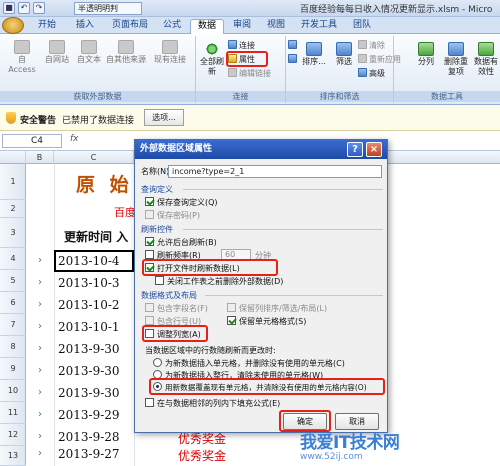 The image size is (500, 466). I want to click on from-other-sources-button: 自其他来源, so click(126, 52).